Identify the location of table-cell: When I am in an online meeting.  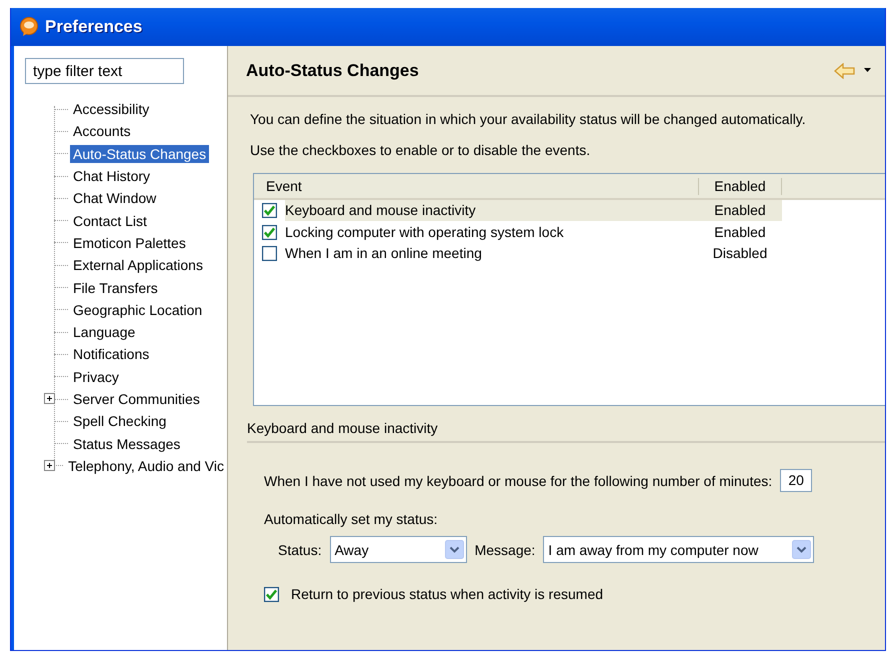
(491, 253).